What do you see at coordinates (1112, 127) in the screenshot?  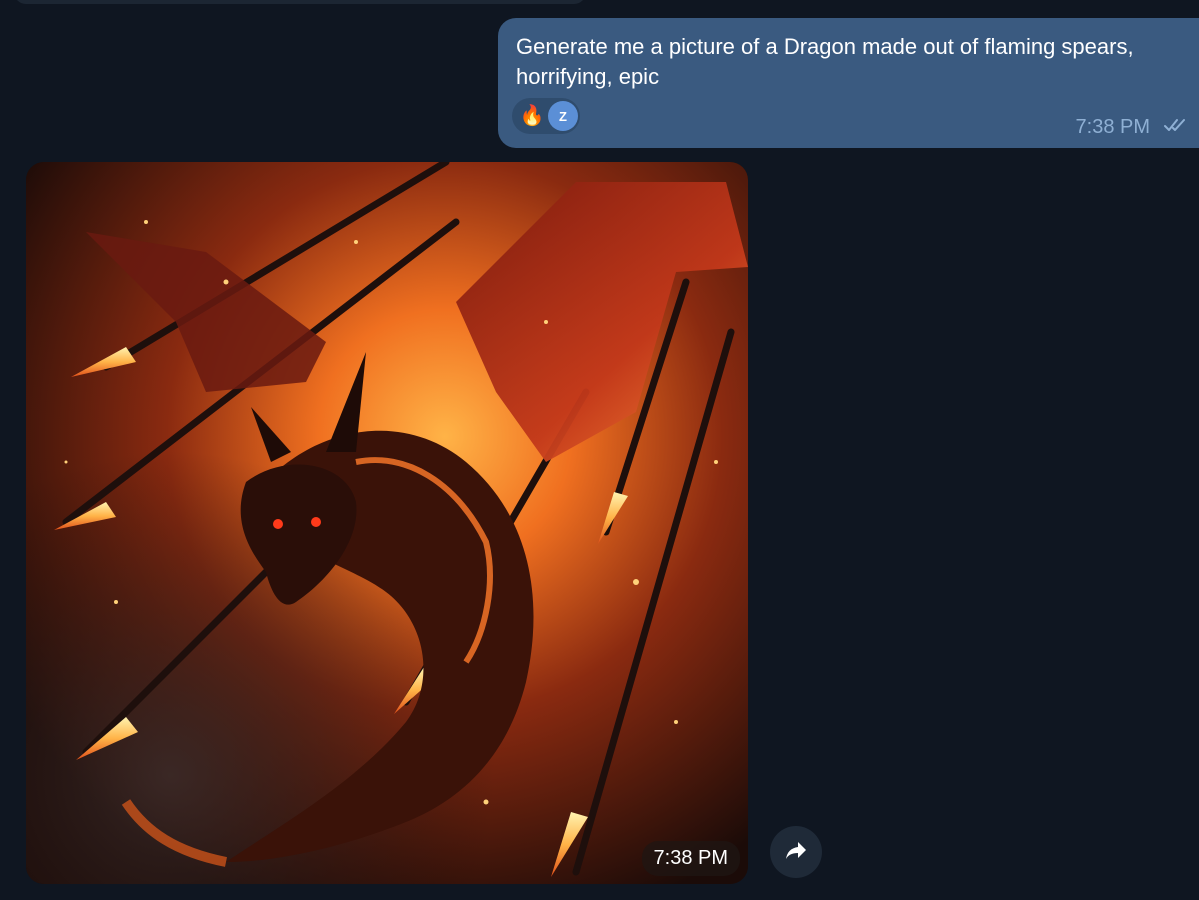 I see `message-time: 7:38 PM` at bounding box center [1112, 127].